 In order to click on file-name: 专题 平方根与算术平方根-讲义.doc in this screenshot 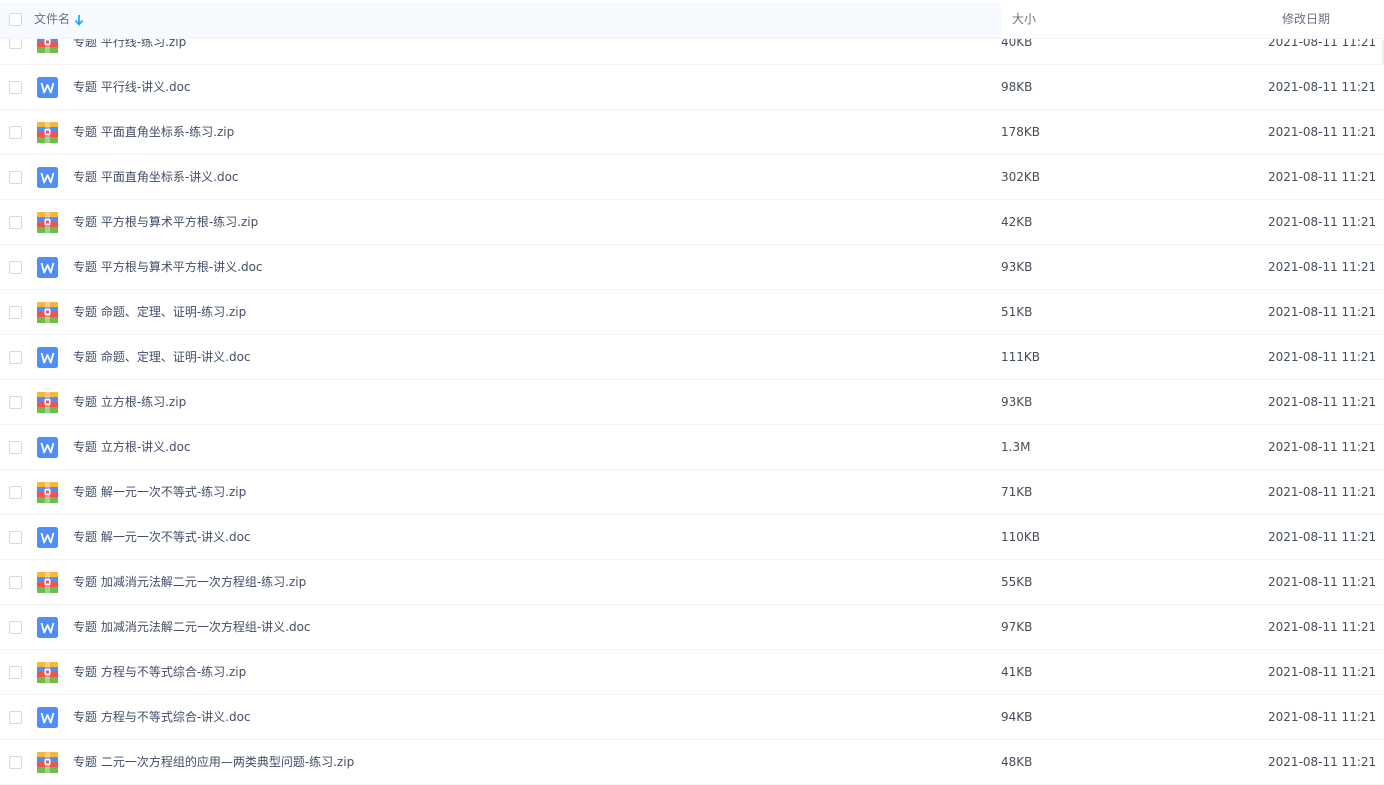, I will do `click(168, 267)`.